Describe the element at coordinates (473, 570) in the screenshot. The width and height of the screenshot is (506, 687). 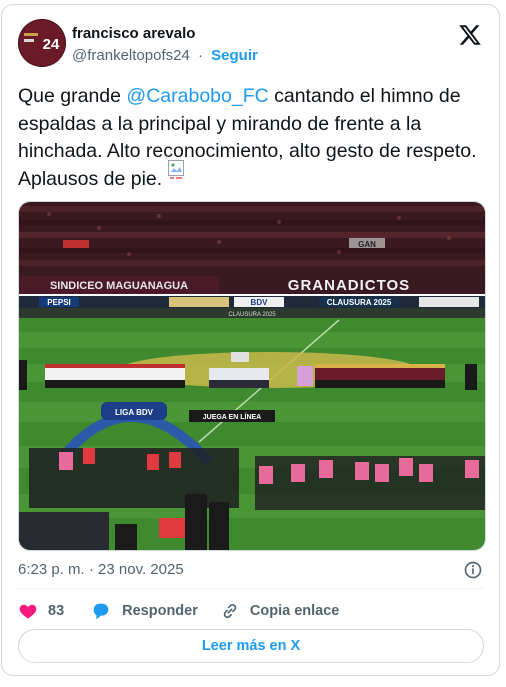
I see `info-icon` at that location.